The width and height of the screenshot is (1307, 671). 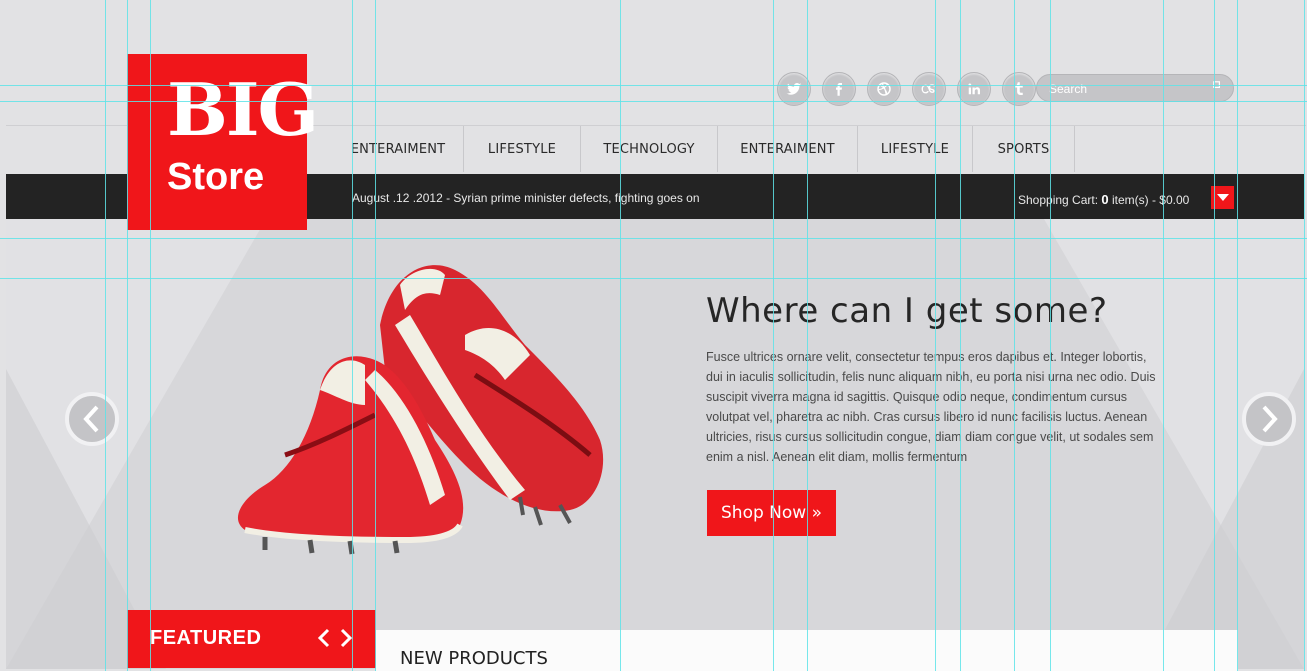 What do you see at coordinates (771, 513) in the screenshot?
I see `shop-now-button: Shop Now »` at bounding box center [771, 513].